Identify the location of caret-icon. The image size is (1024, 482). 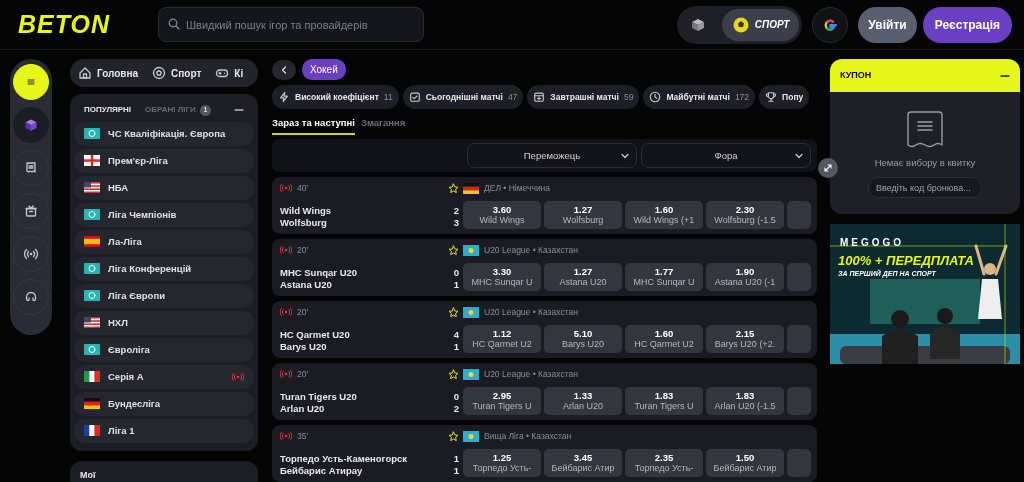
(625, 155).